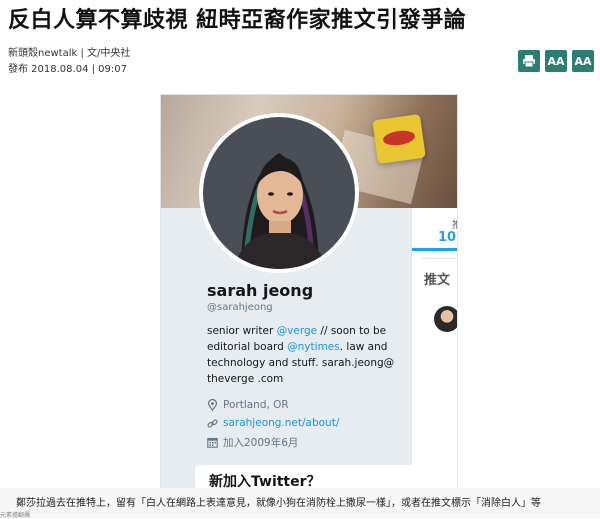 The image size is (600, 519). What do you see at coordinates (67, 69) in the screenshot?
I see `article-date: 發布 2018.08.04 | 09:07` at bounding box center [67, 69].